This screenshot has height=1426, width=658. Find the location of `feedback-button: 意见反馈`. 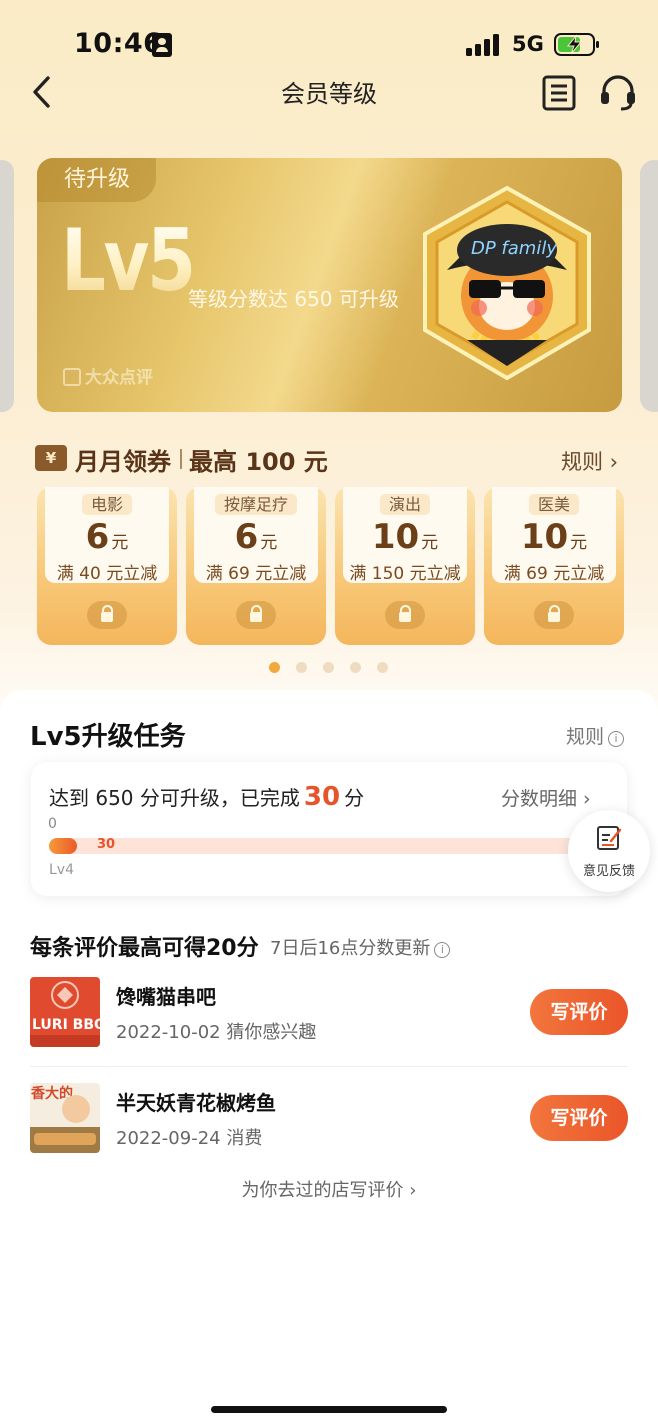

feedback-button: 意见反馈 is located at coordinates (609, 851).